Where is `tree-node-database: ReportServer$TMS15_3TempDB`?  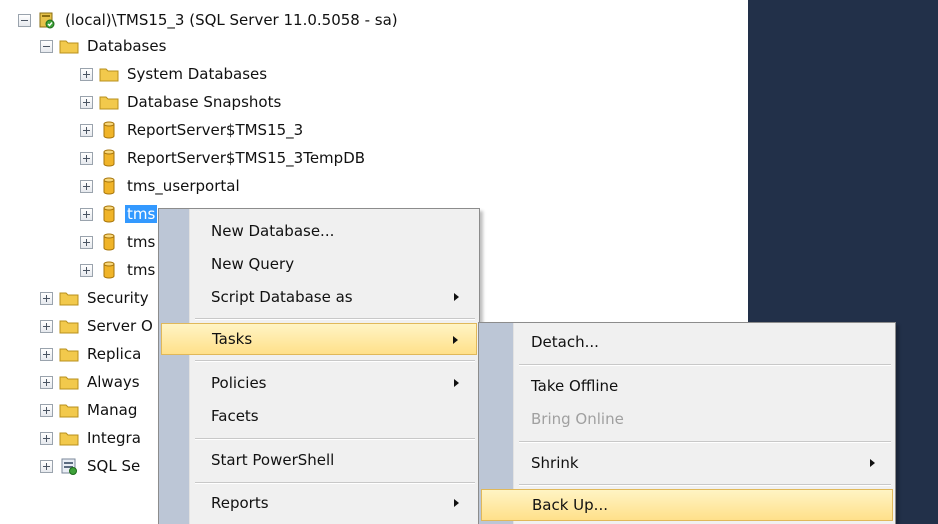 tree-node-database: ReportServer$TMS15_3TempDB is located at coordinates (223, 158).